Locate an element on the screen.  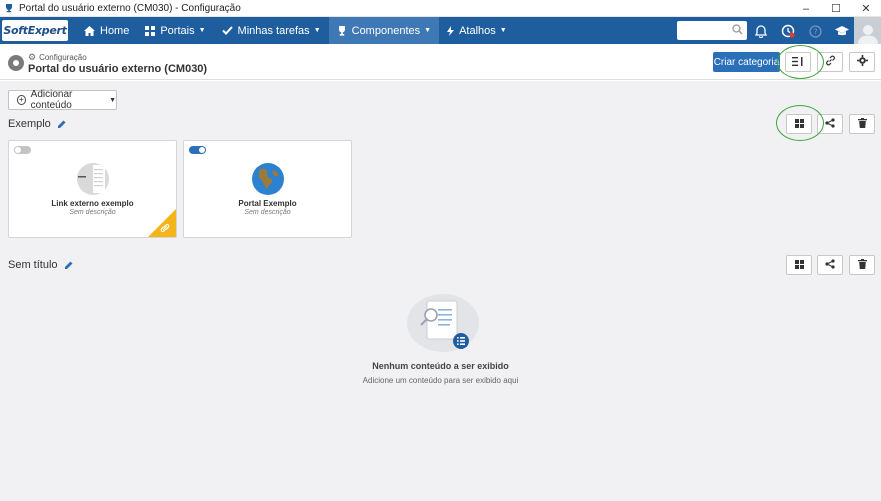
content-card: Link externo exemplo Sem descrição is located at coordinates (92, 189).